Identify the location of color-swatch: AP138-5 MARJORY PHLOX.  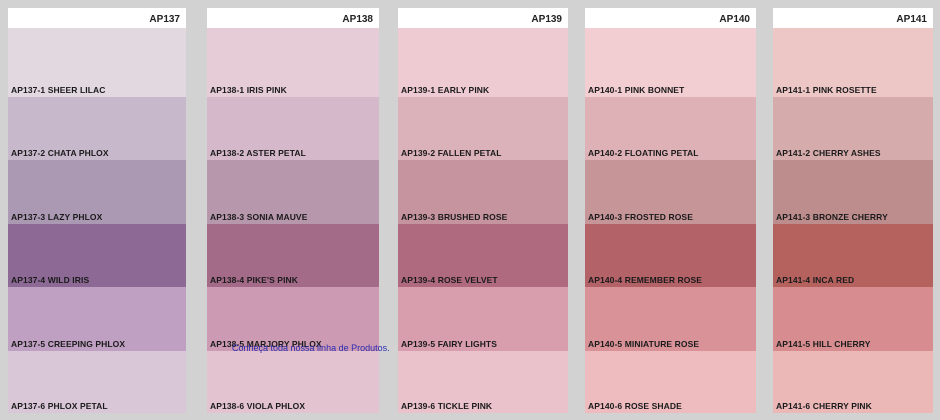
(293, 319).